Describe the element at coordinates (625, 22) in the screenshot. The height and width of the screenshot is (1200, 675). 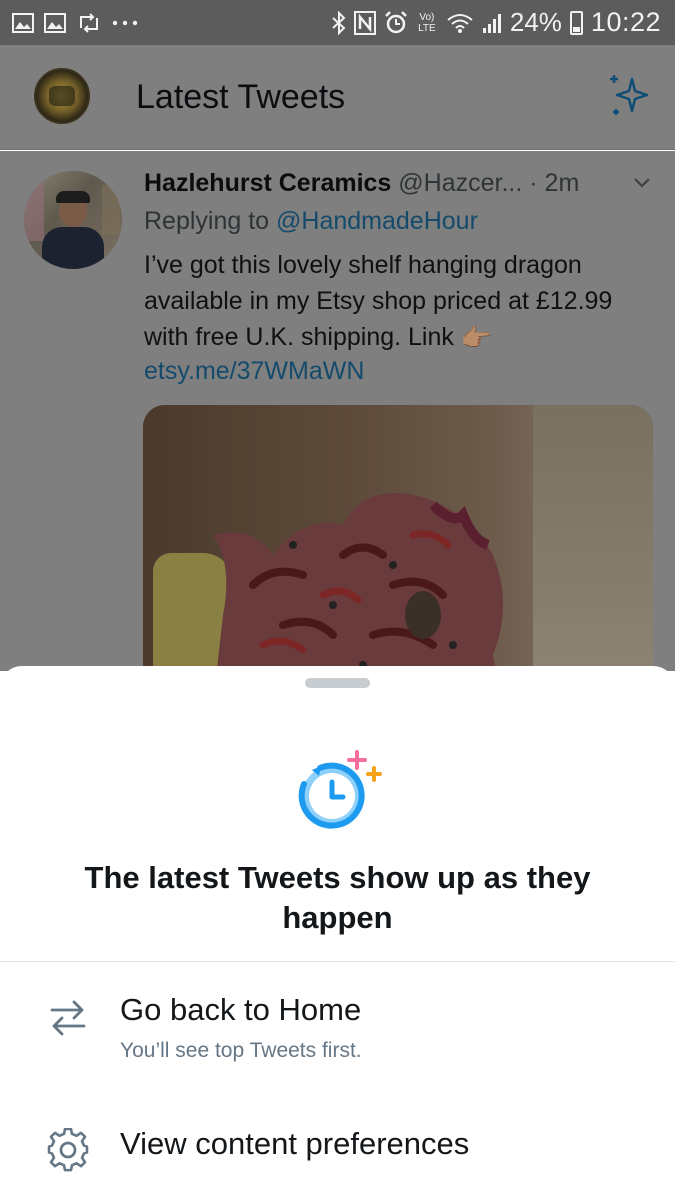
I see `clock-time: 10:22` at that location.